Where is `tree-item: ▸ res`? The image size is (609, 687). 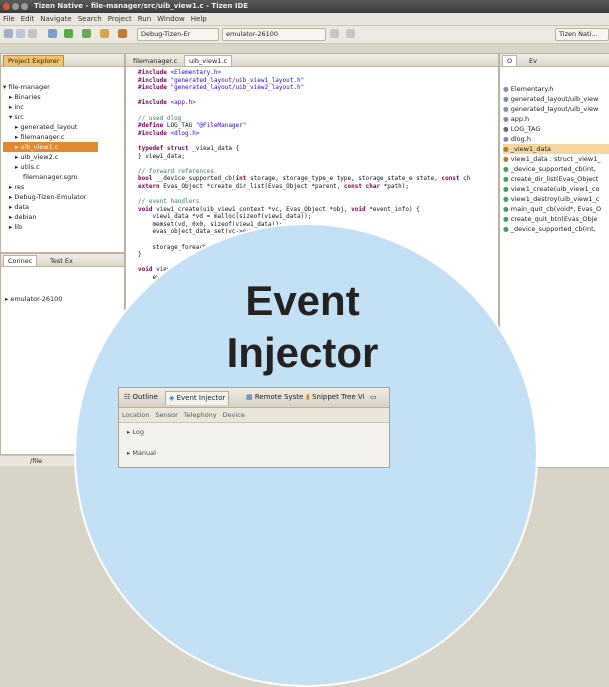 tree-item: ▸ res is located at coordinates (62, 187).